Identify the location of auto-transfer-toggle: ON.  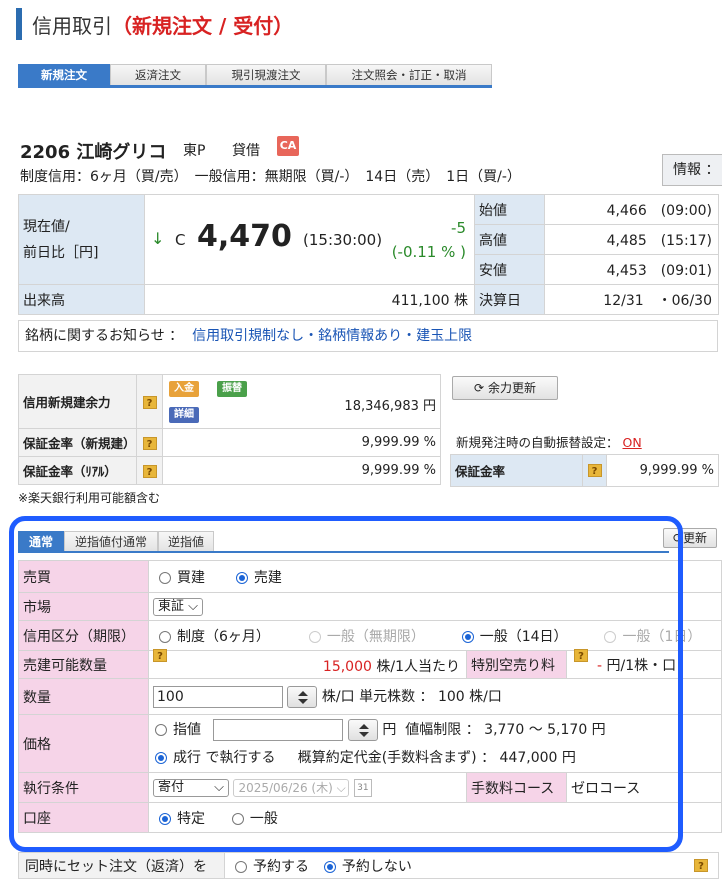
(632, 442).